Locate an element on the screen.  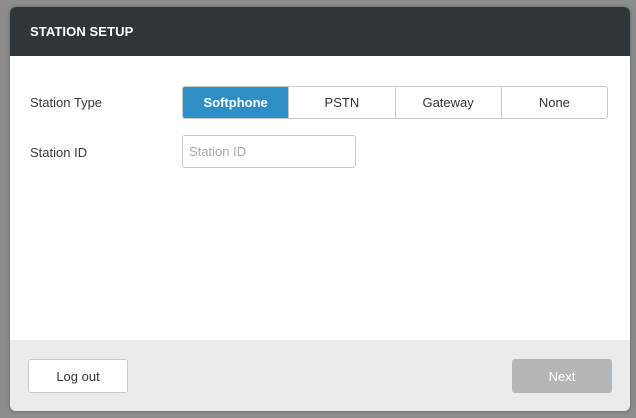
station-type-segmented-control: Softphone PSTN Gateway None is located at coordinates (395, 102).